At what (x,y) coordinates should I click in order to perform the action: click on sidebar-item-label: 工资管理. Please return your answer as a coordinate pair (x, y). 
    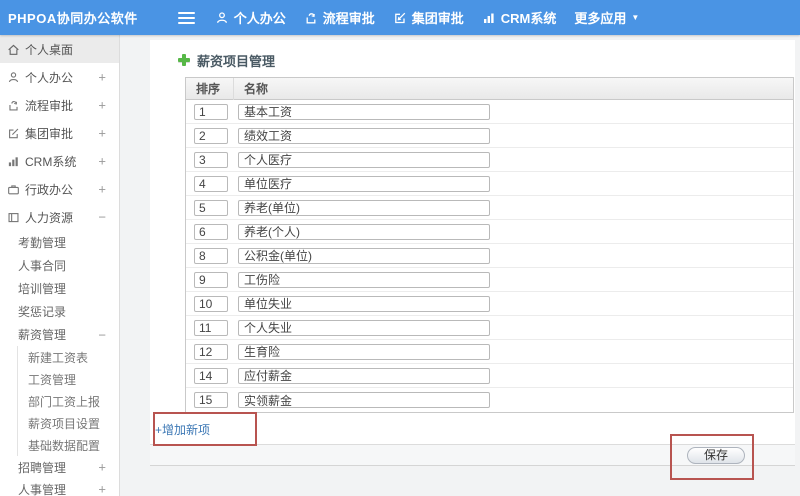
    Looking at the image, I should click on (52, 379).